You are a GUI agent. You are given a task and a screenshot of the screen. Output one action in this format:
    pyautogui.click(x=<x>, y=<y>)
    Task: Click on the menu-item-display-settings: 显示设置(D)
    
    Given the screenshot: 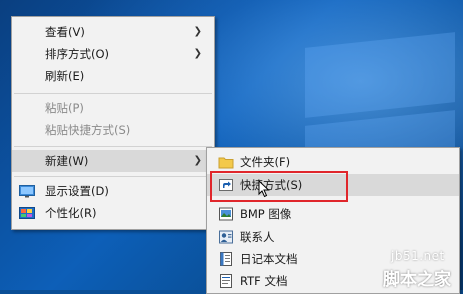 What is the action you would take?
    pyautogui.click(x=113, y=191)
    